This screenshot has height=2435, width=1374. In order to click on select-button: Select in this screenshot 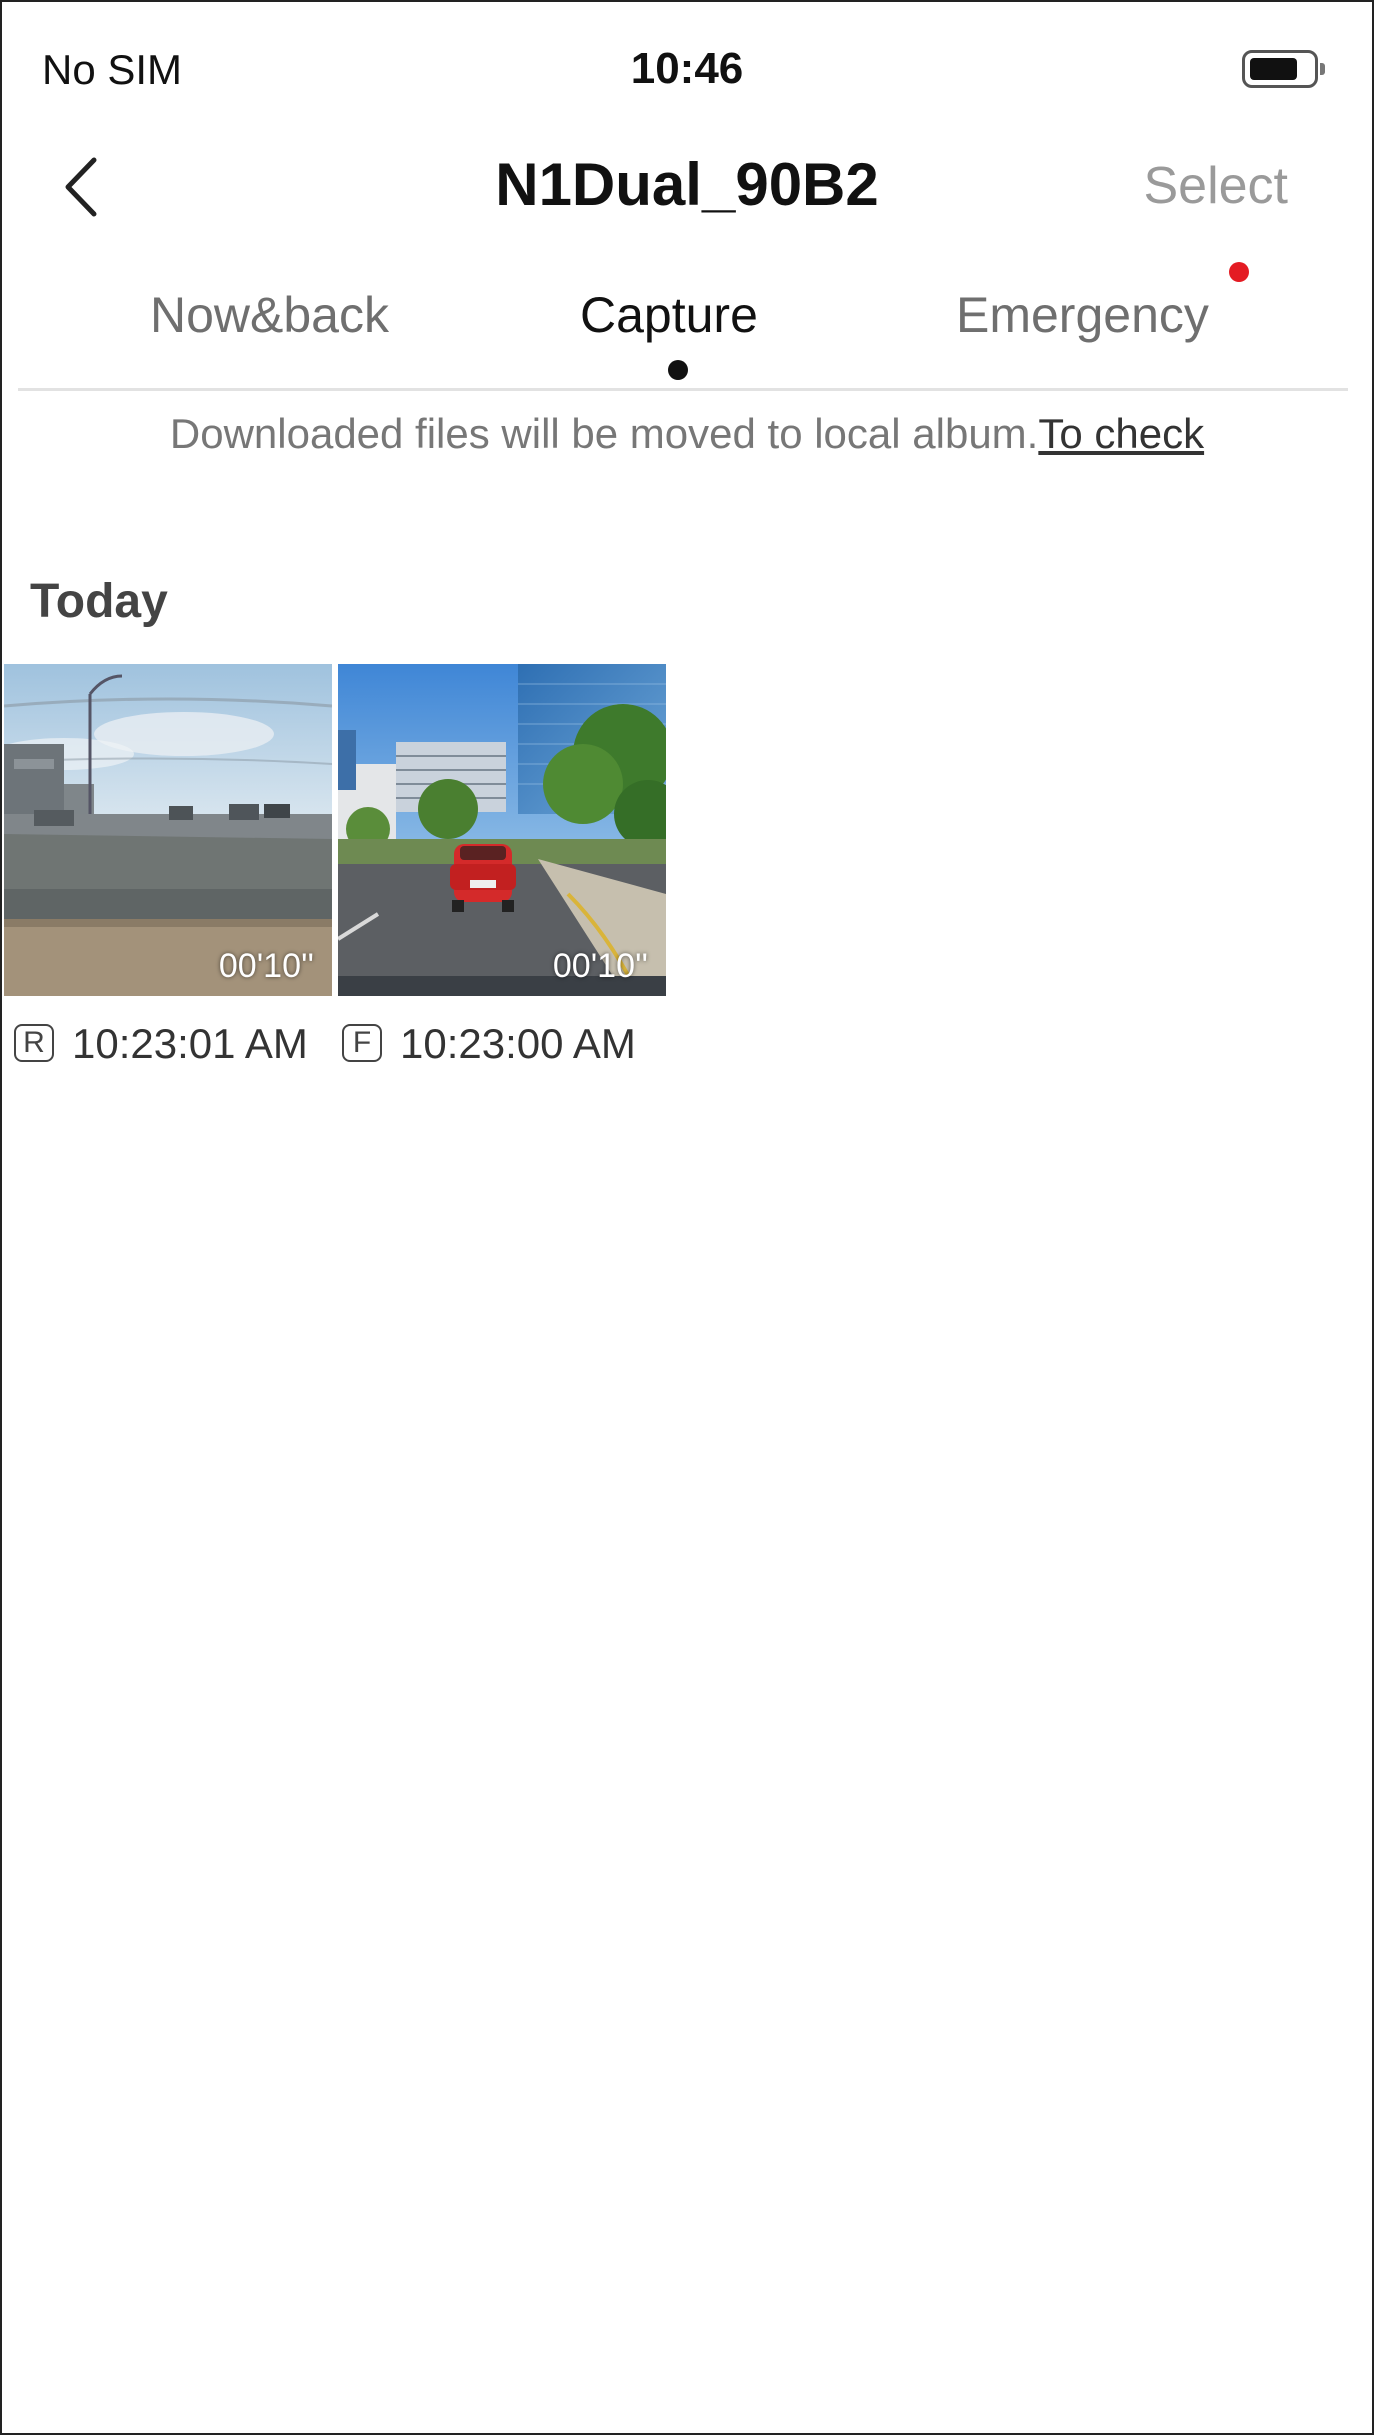, I will do `click(1215, 186)`.